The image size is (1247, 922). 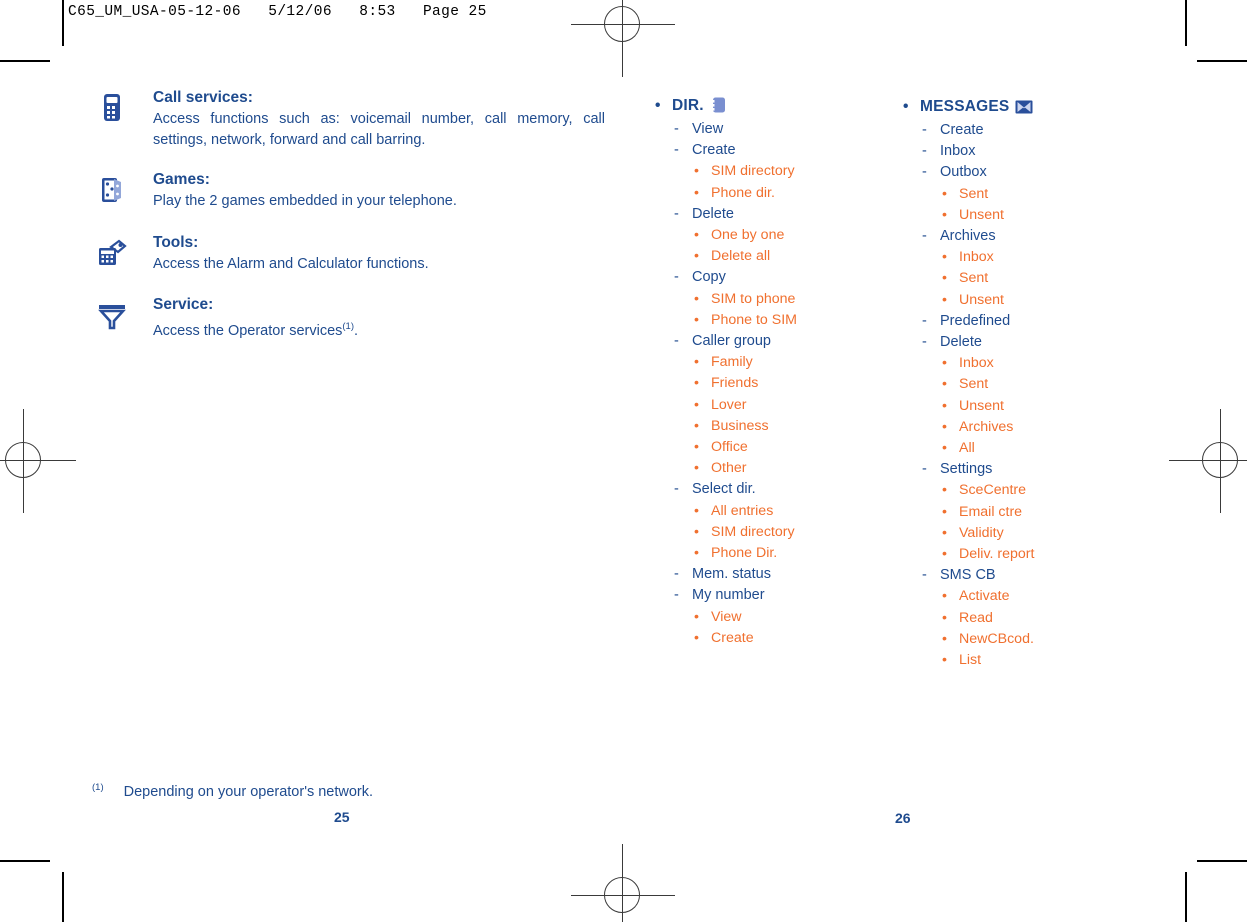 What do you see at coordinates (729, 447) in the screenshot?
I see `outline-item-label: Office` at bounding box center [729, 447].